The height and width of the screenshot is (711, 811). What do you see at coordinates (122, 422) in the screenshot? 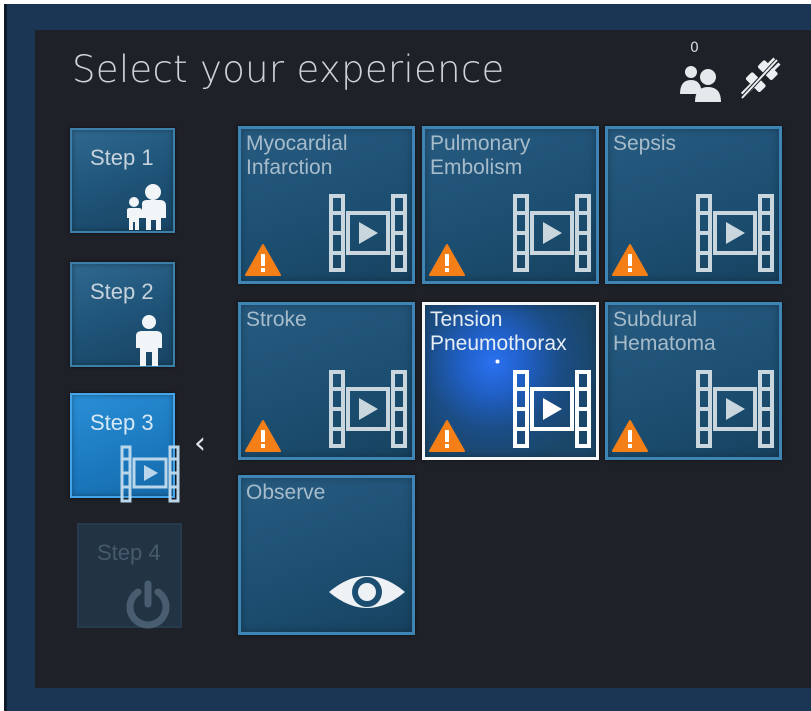
I see `step-3-label: Step 3` at bounding box center [122, 422].